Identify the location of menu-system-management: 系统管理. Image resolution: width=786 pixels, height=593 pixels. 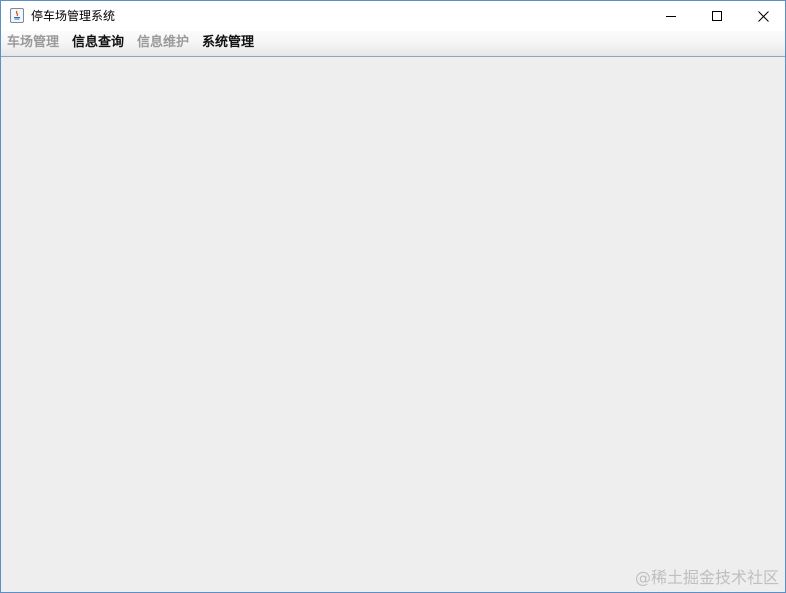
(228, 43).